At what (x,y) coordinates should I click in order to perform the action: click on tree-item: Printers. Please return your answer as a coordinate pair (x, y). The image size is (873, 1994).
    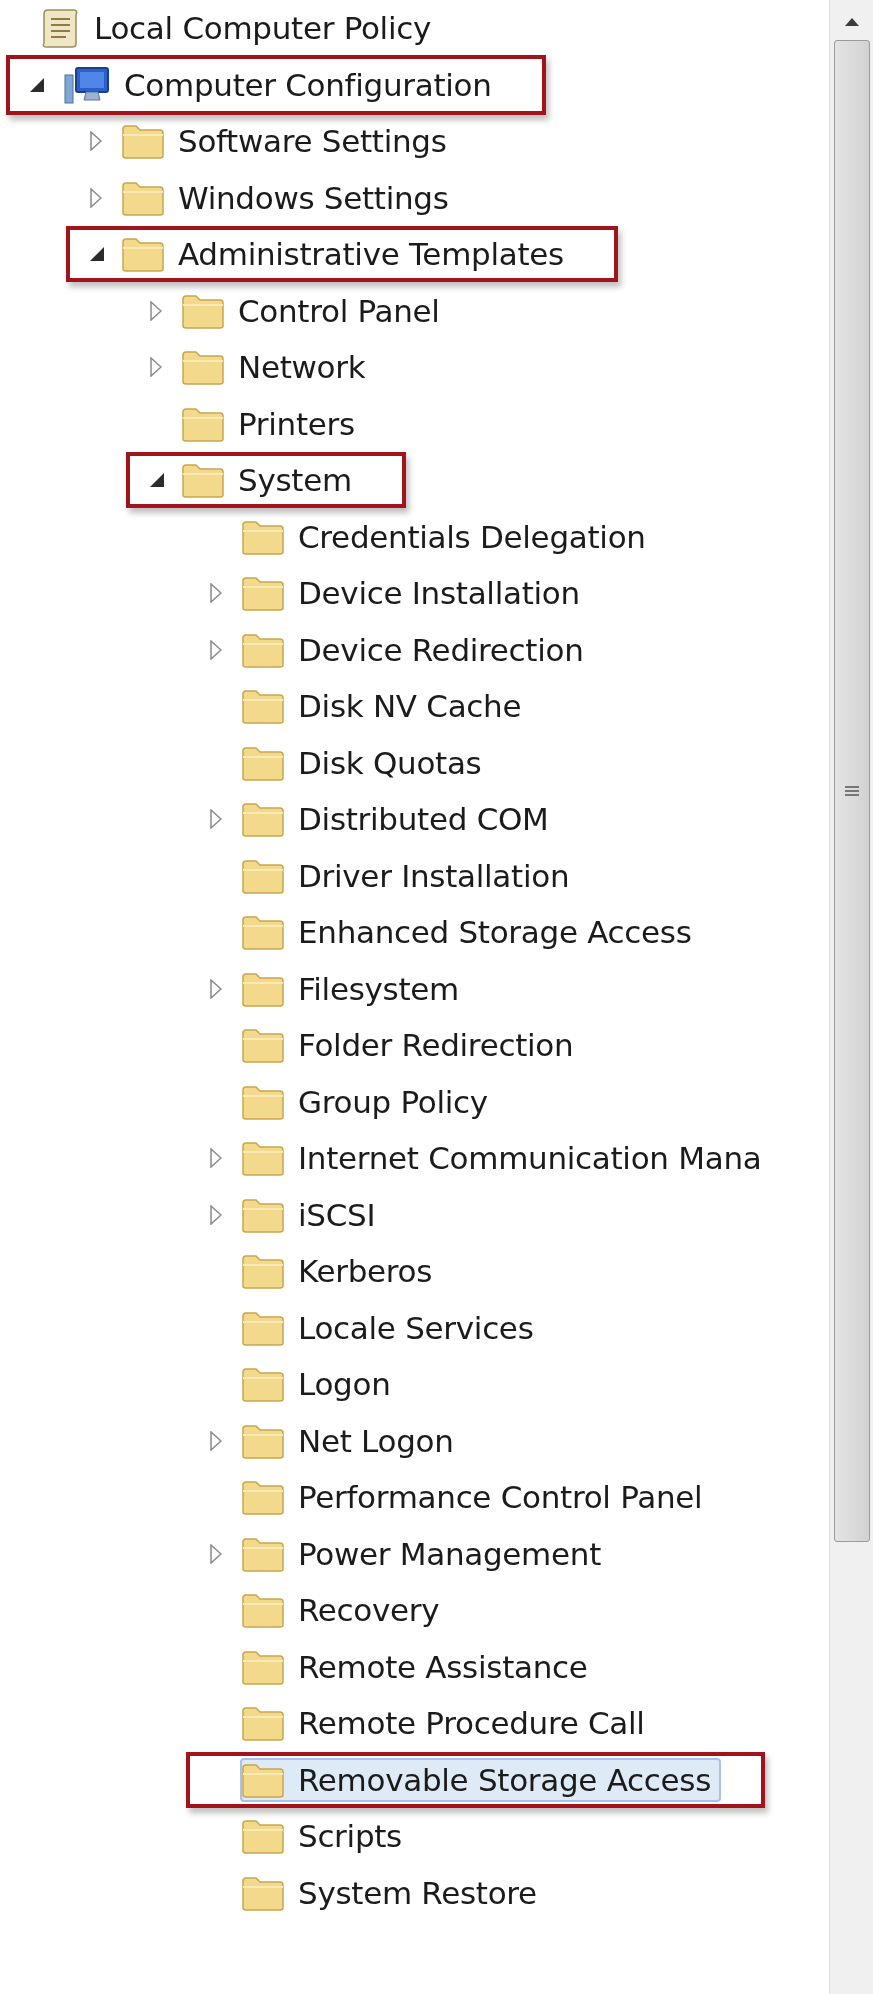
    Looking at the image, I should click on (272, 423).